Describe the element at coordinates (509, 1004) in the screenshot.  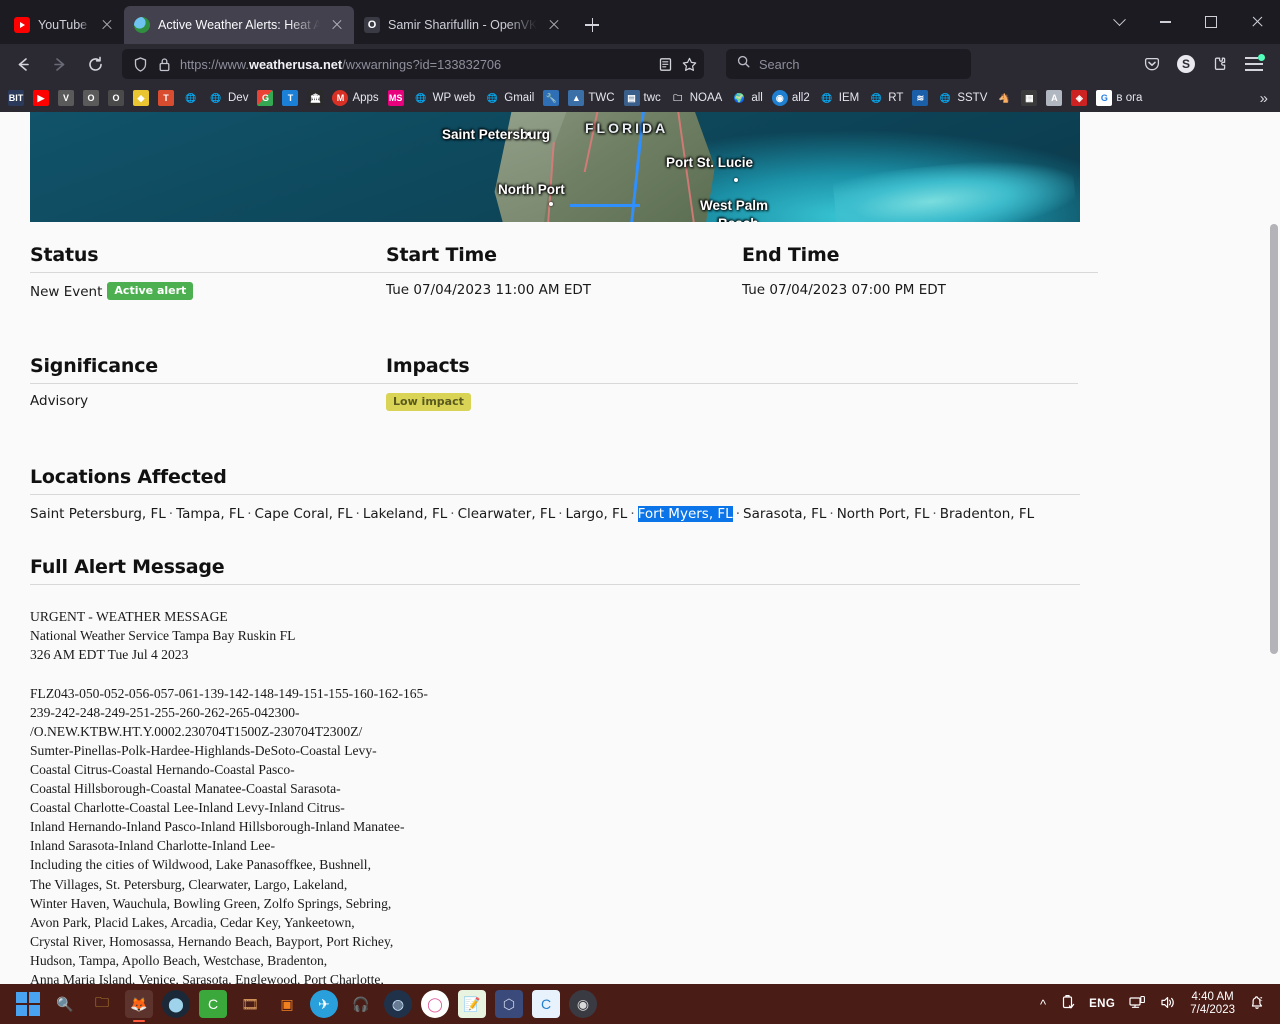
I see `box-icon: ⬡` at that location.